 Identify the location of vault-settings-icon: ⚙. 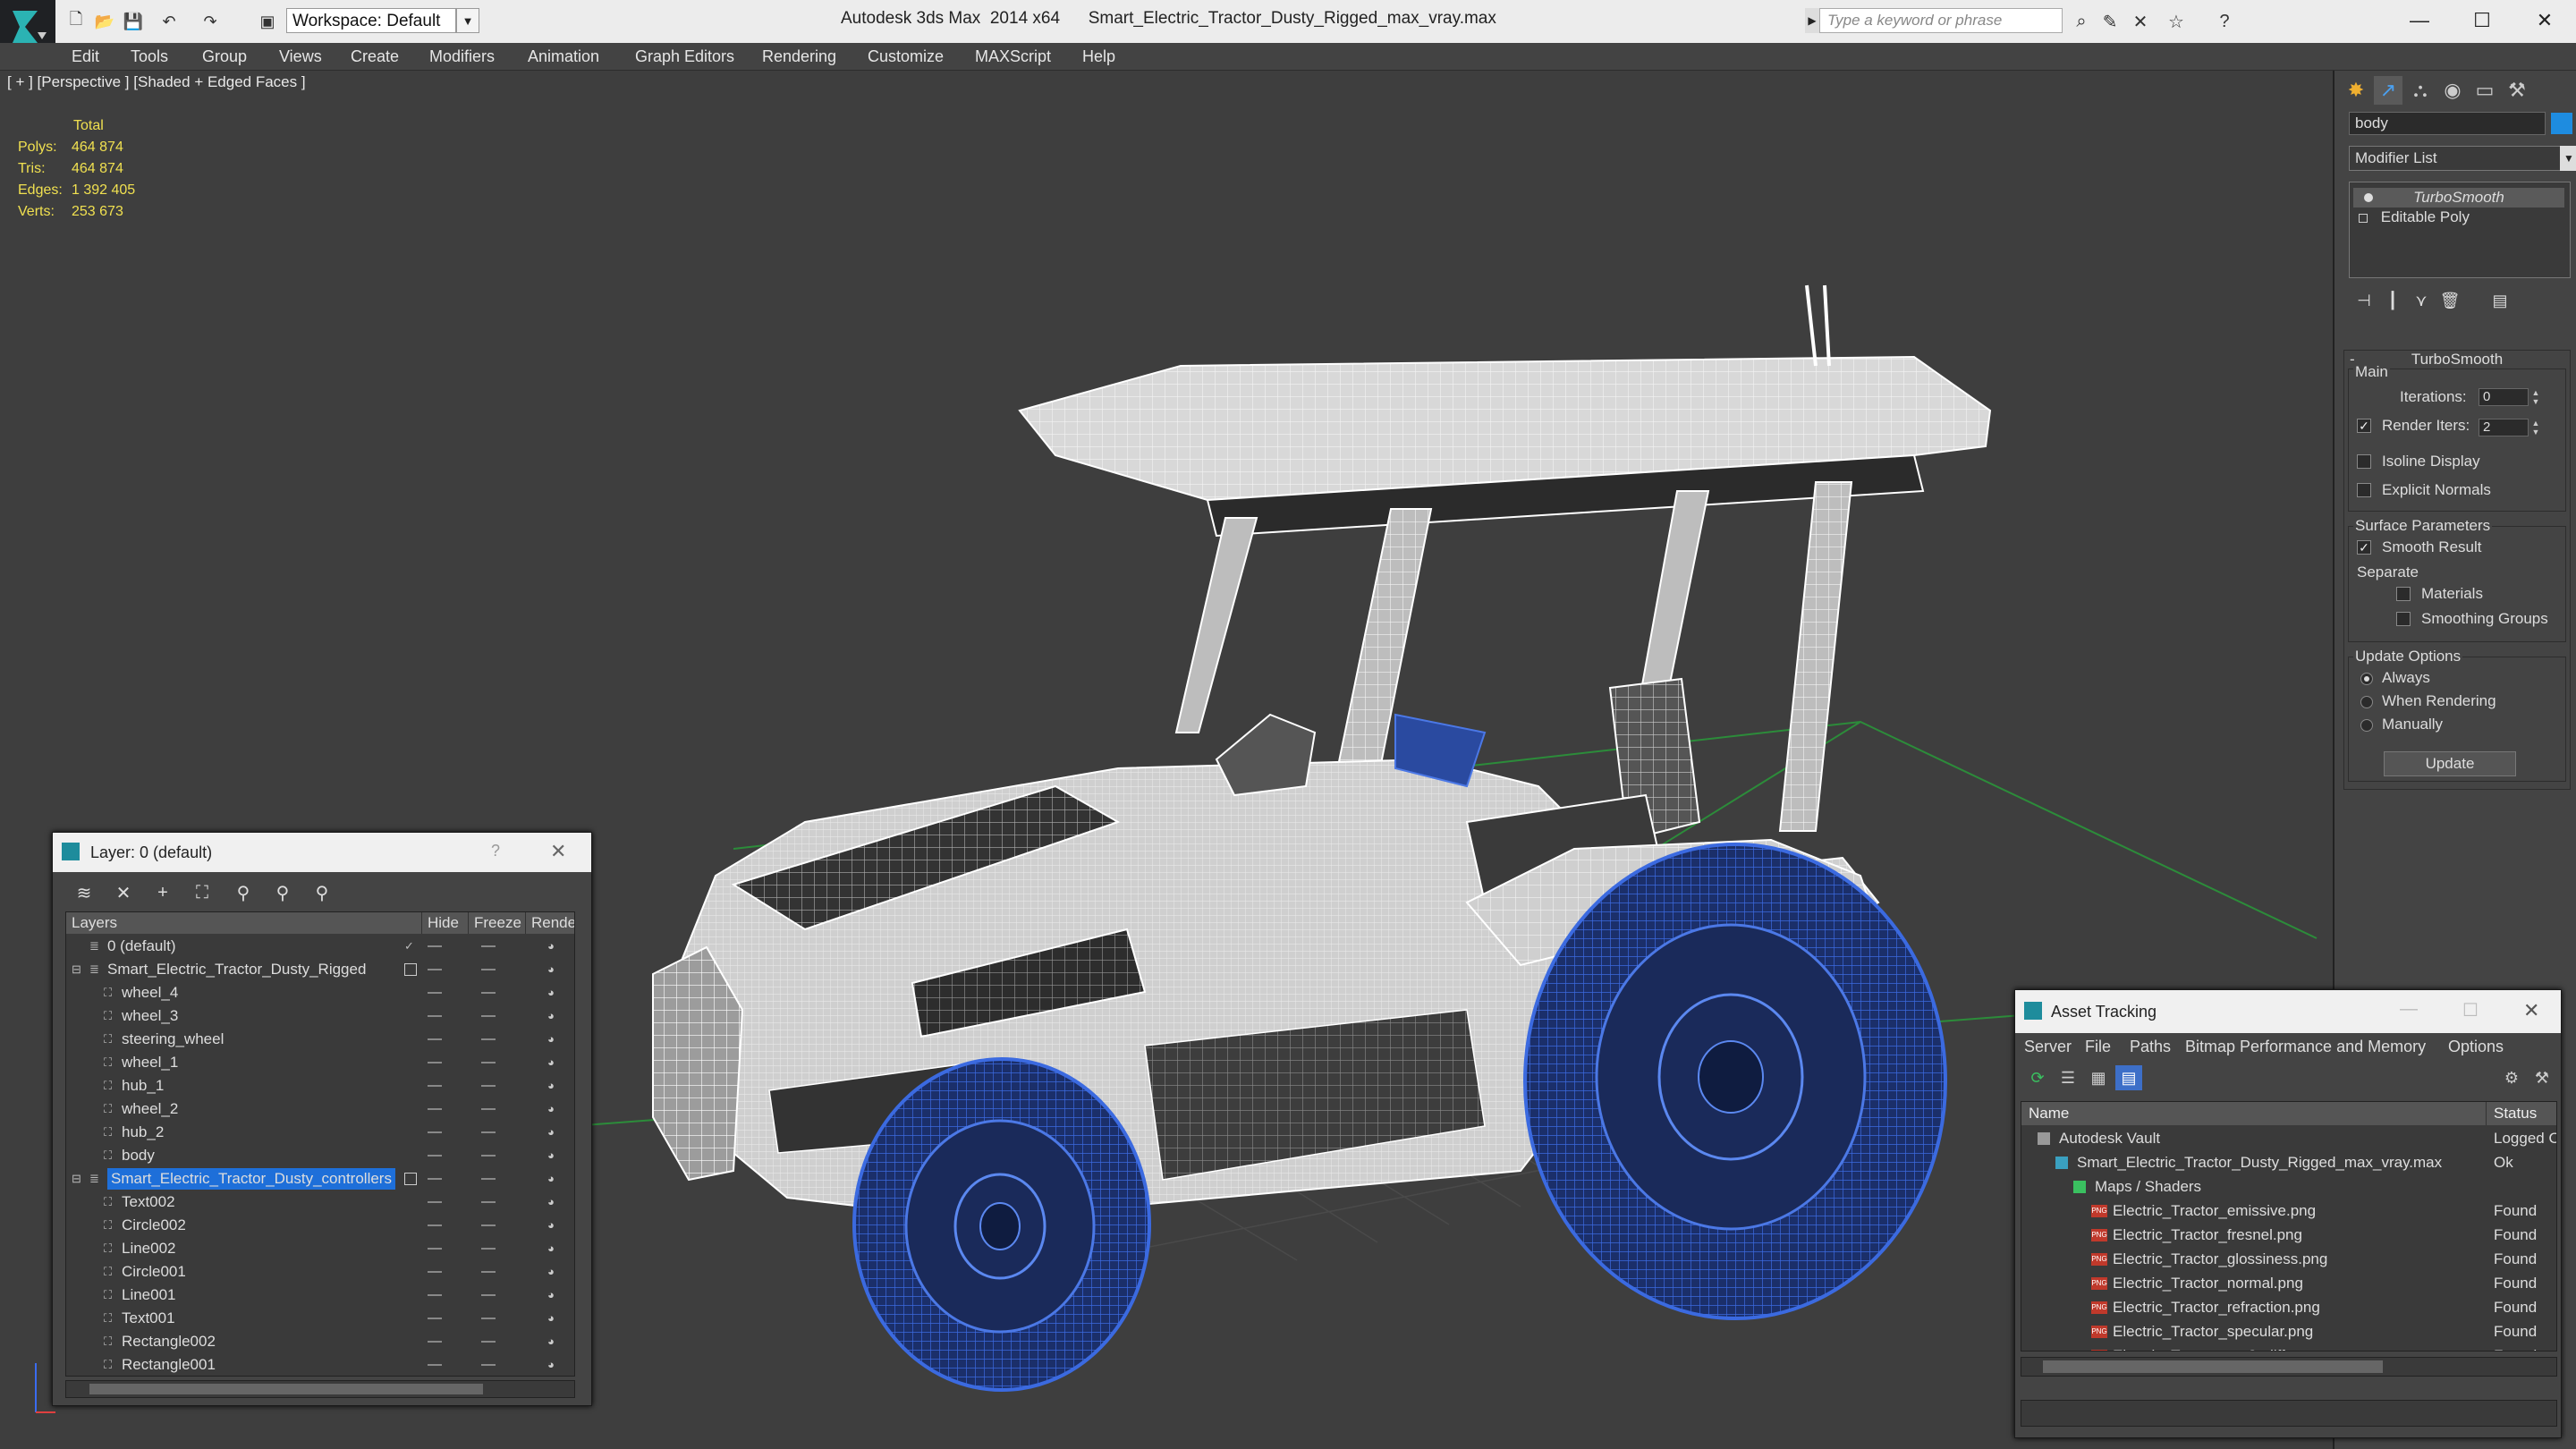
(2511, 1077).